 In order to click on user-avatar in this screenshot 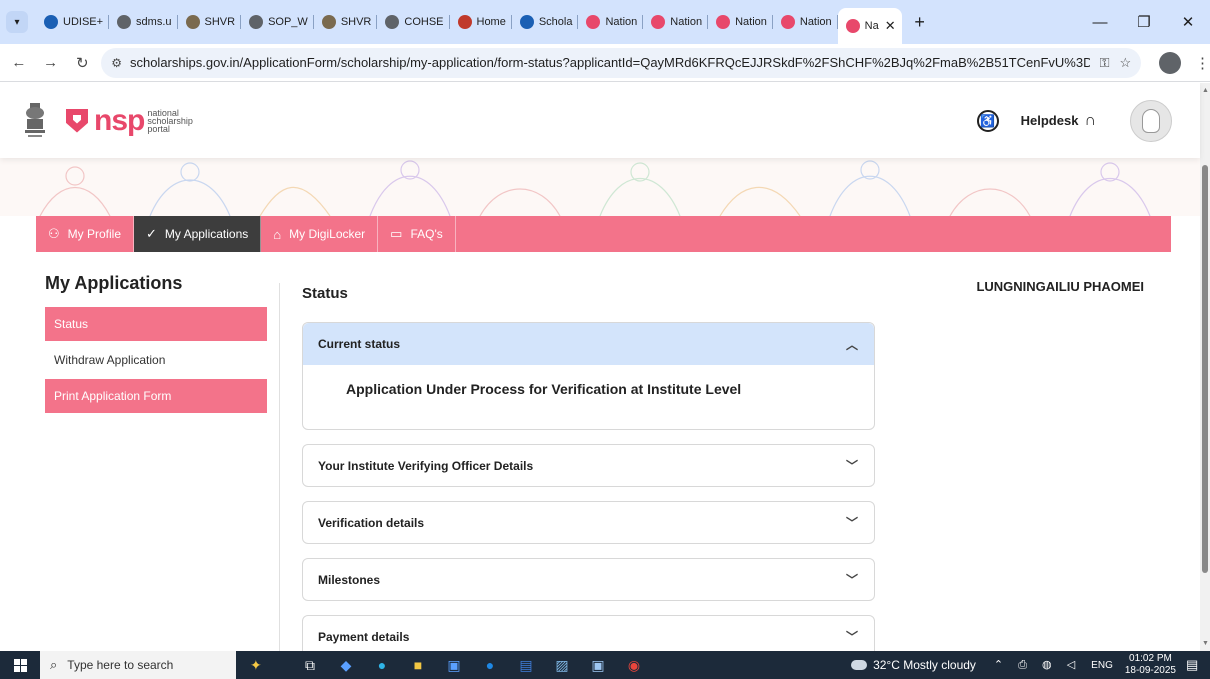, I will do `click(1151, 120)`.